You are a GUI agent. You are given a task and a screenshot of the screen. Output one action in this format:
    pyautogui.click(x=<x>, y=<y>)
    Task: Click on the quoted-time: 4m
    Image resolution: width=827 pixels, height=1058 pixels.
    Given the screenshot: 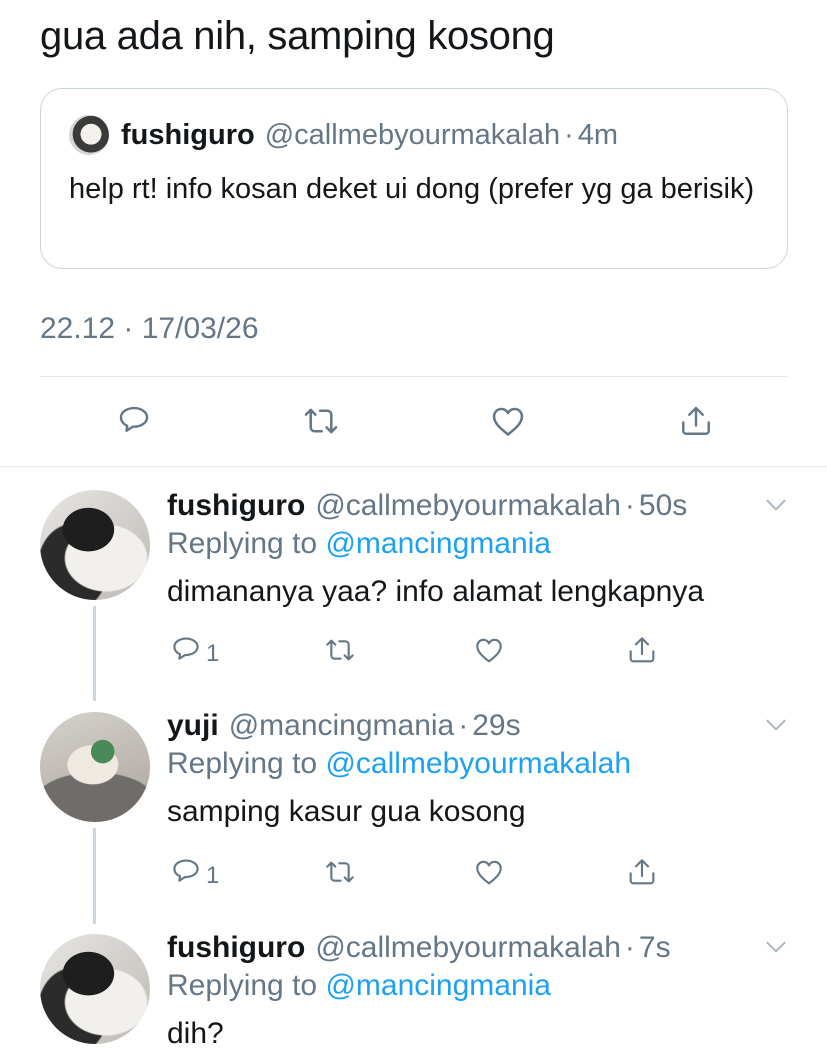 What is the action you would take?
    pyautogui.click(x=598, y=134)
    